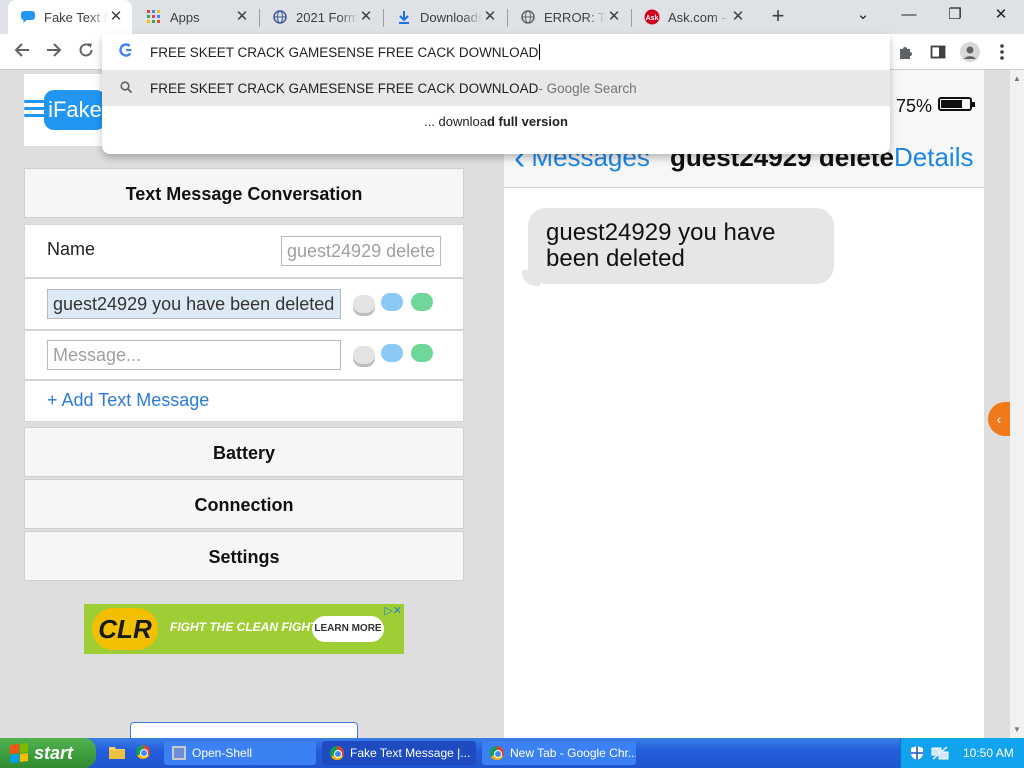  Describe the element at coordinates (54, 752) in the screenshot. I see `start-label: start` at that location.